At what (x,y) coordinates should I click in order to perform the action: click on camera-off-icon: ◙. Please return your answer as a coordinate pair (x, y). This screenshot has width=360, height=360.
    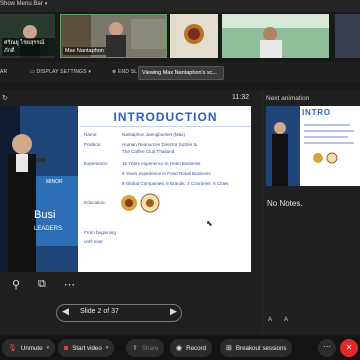
    Looking at the image, I should click on (66, 348).